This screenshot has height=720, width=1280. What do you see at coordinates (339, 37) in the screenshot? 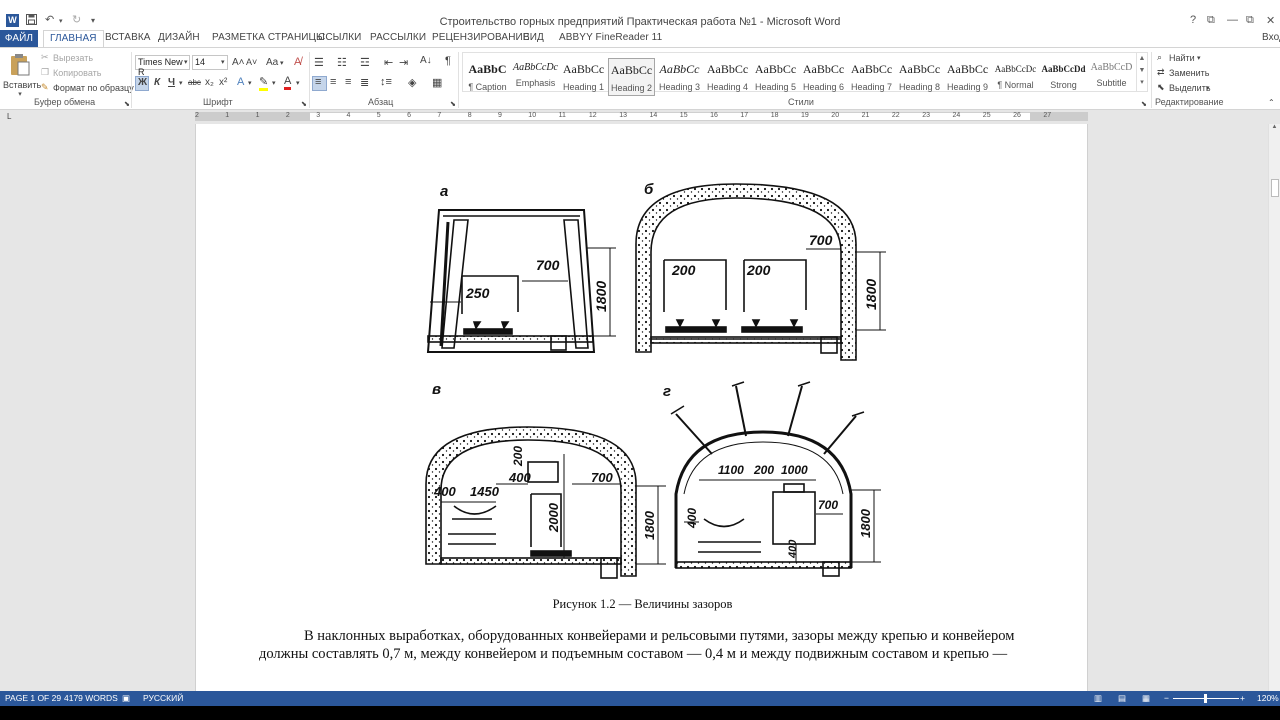
I see `tab-references: ССЫЛКИ` at bounding box center [339, 37].